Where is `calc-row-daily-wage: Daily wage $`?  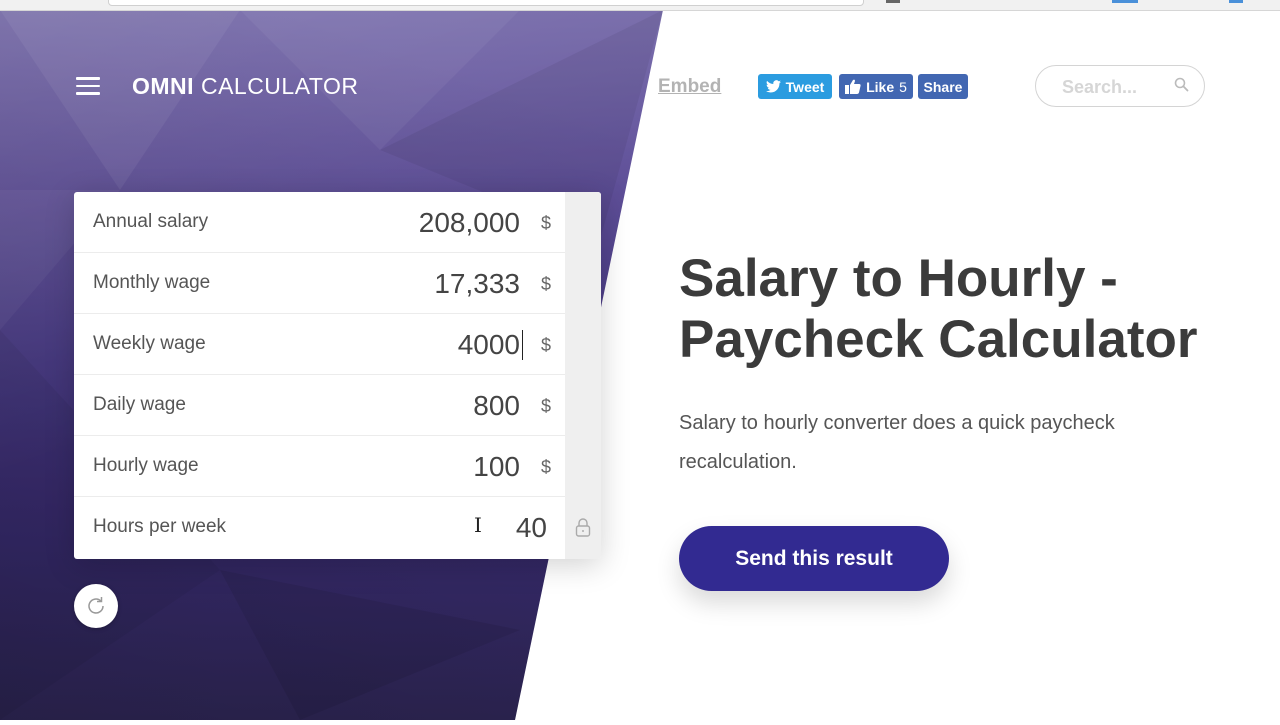
calc-row-daily-wage: Daily wage $ is located at coordinates (319, 405).